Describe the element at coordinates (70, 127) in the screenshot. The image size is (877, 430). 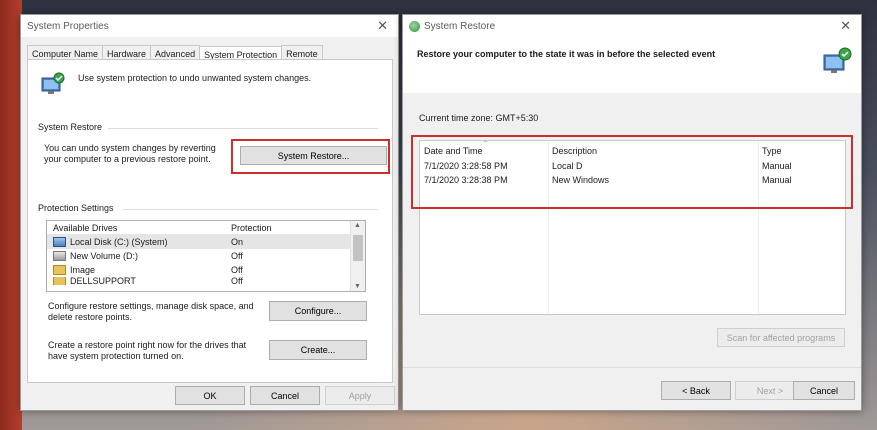
I see `system-restore-group-label: System Restore` at that location.